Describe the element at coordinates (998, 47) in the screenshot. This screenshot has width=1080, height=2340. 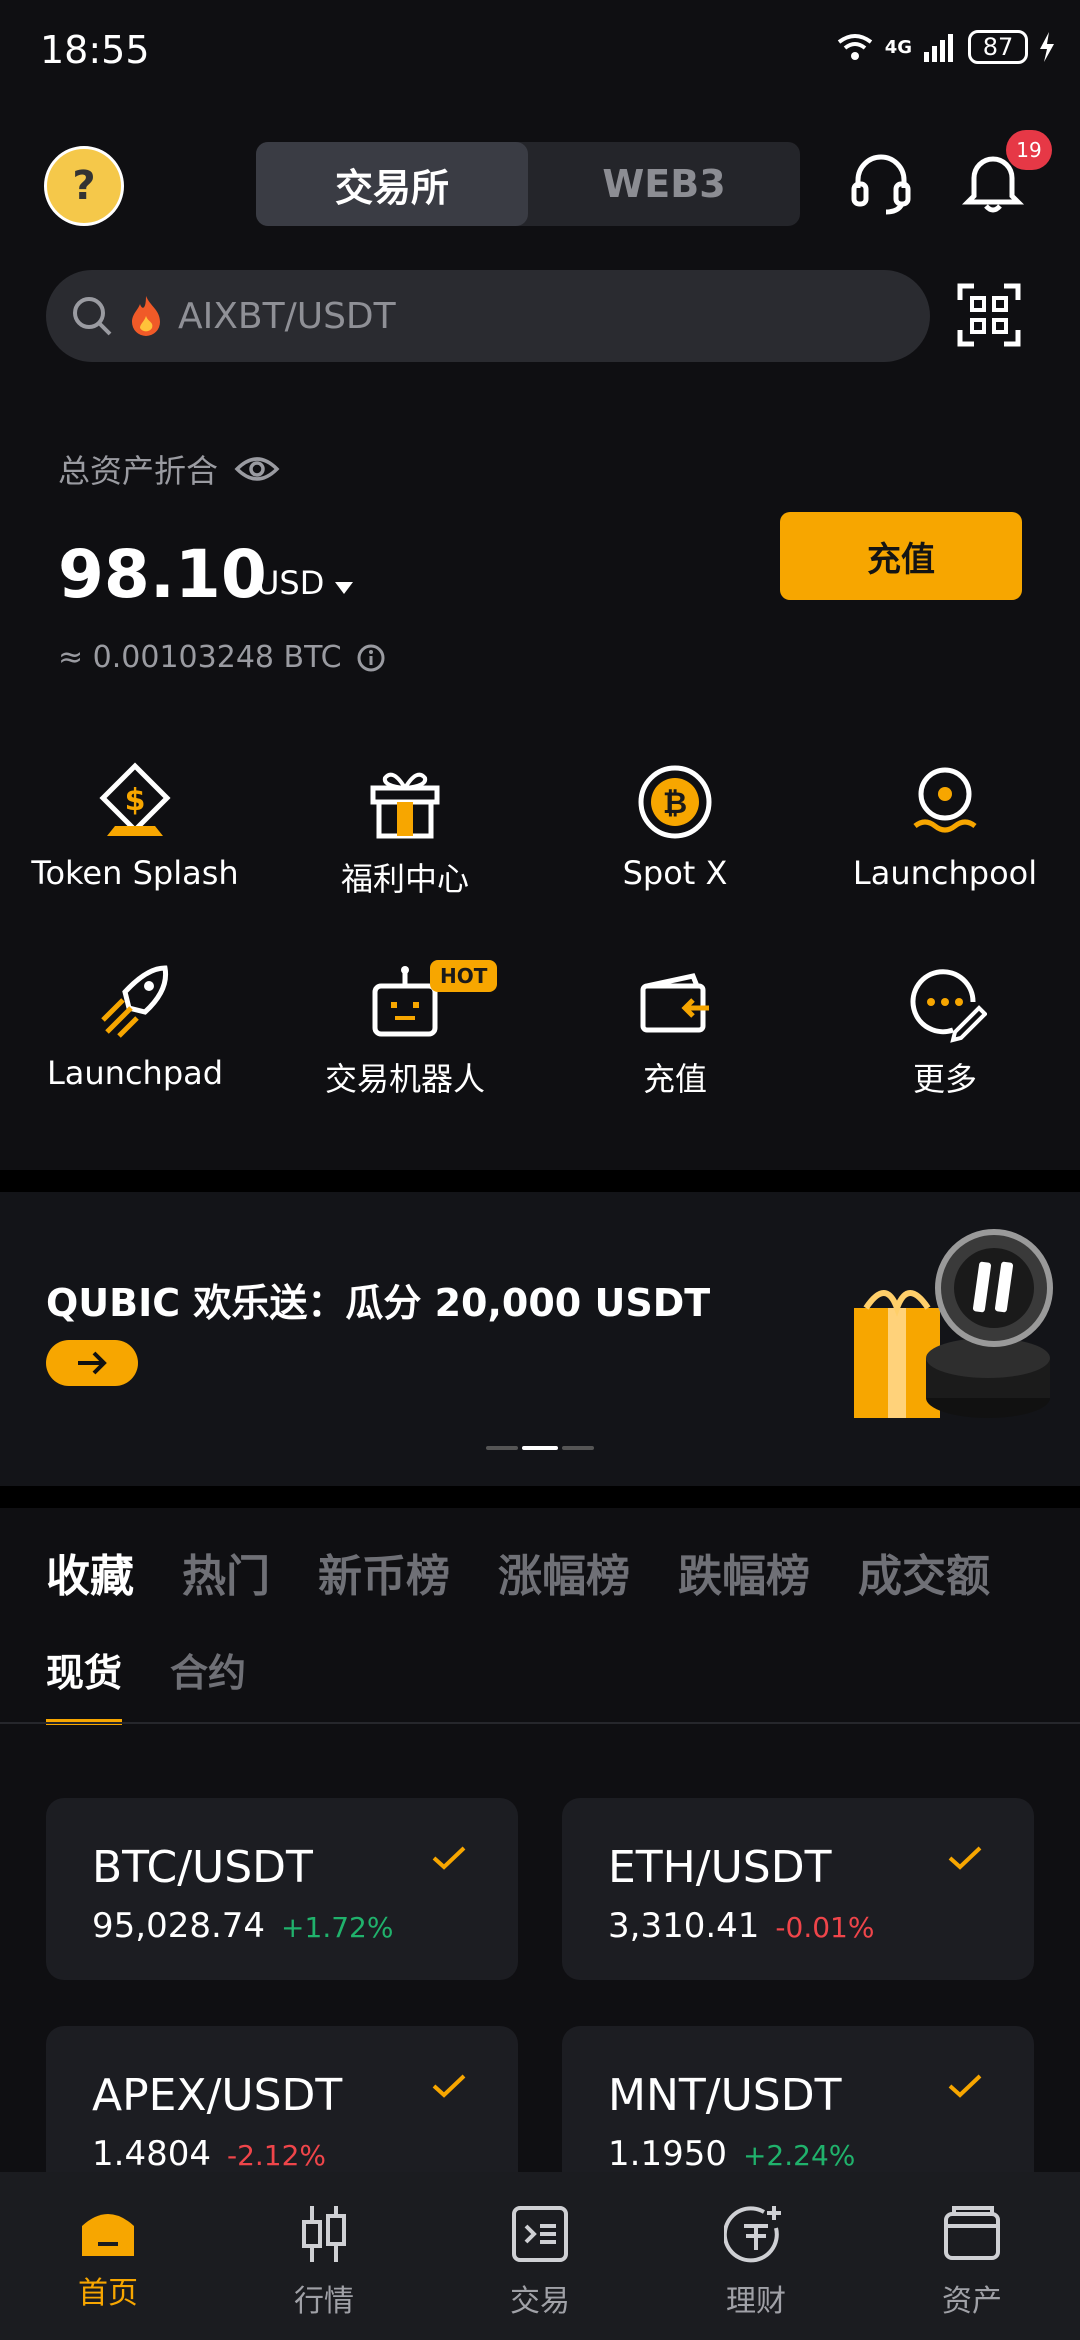
I see `battery-indicator: 87` at that location.